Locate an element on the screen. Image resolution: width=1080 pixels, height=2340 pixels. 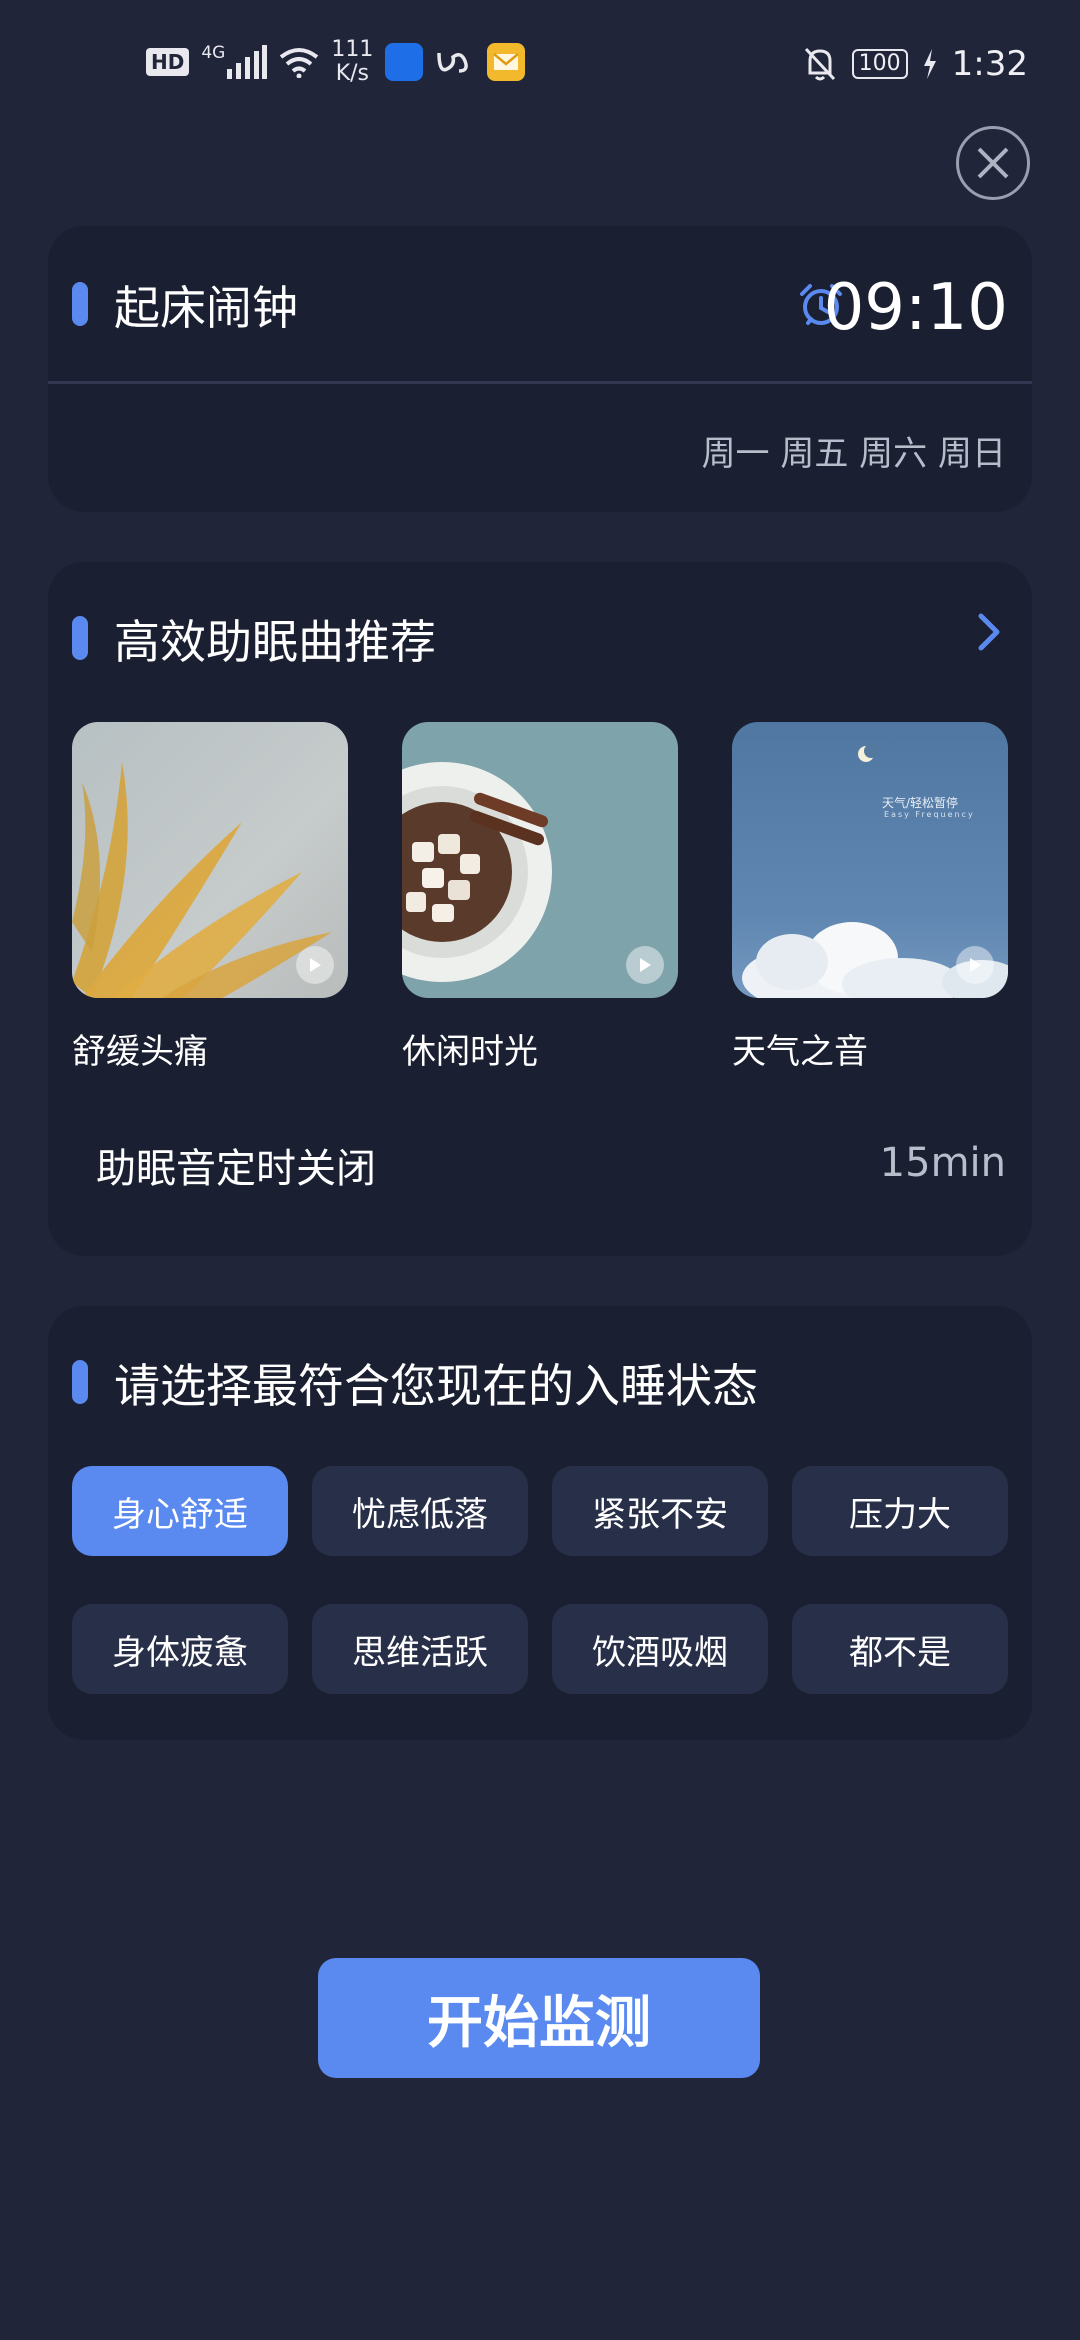
state-option: 压力大 is located at coordinates (900, 1511).